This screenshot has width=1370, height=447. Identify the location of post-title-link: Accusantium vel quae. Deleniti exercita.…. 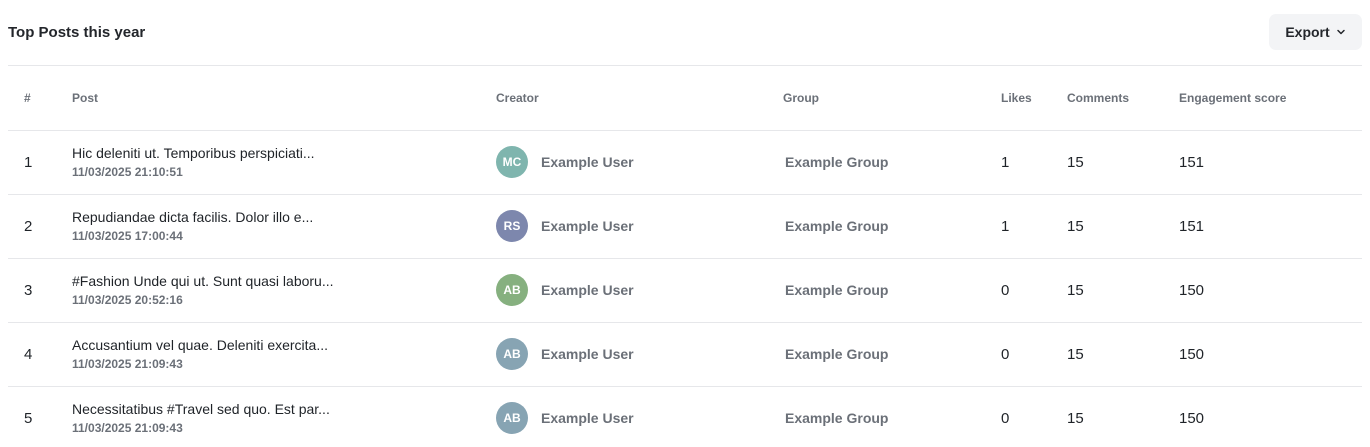
(284, 345).